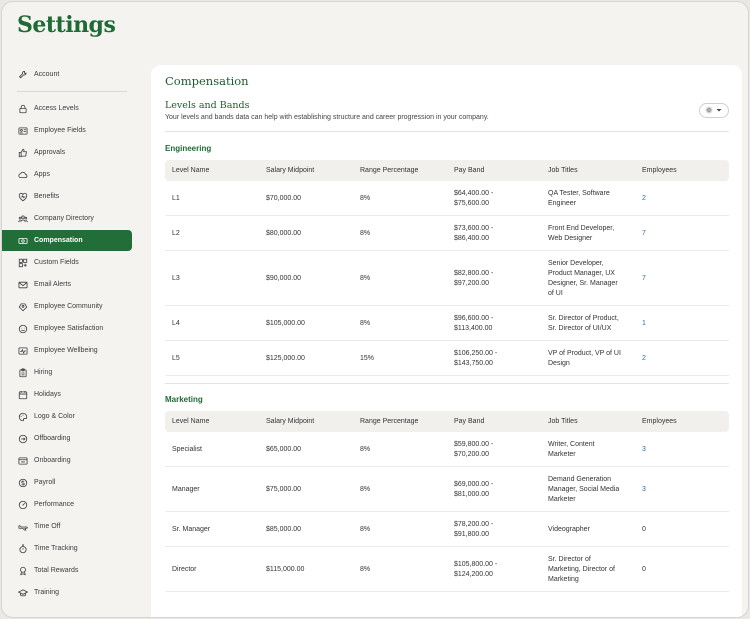 This screenshot has height=619, width=750. Describe the element at coordinates (23, 505) in the screenshot. I see `gauge-icon` at that location.